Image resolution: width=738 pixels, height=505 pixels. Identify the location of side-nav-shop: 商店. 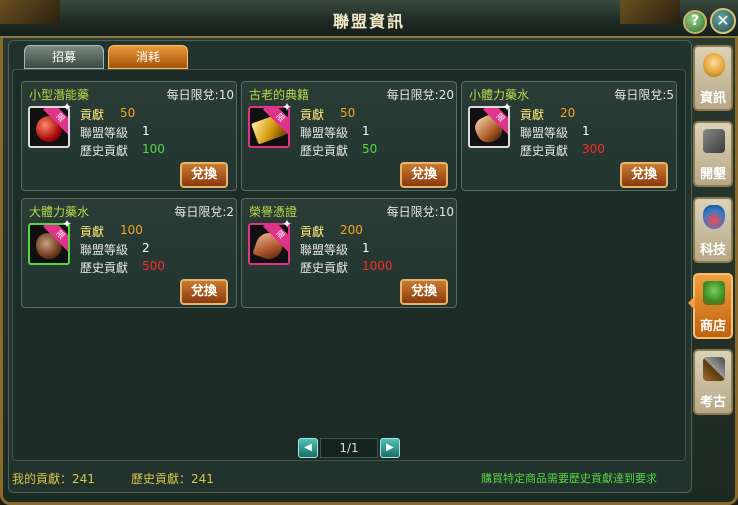
(713, 306).